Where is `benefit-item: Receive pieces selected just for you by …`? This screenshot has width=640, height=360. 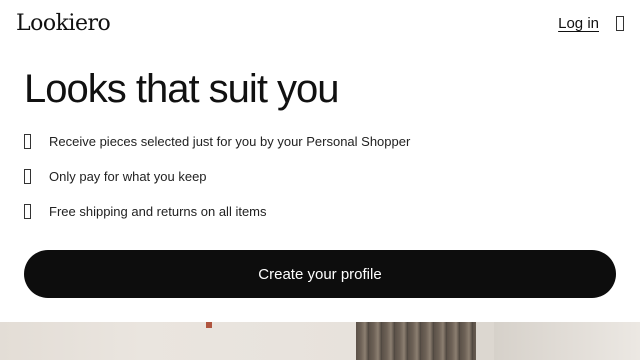
benefit-item: Receive pieces selected just for you by … is located at coordinates (217, 147).